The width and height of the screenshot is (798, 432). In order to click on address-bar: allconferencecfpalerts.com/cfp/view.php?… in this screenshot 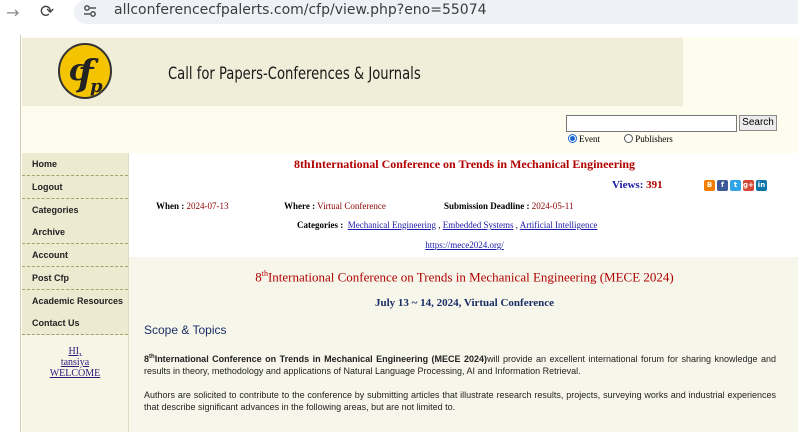, I will do `click(436, 12)`.